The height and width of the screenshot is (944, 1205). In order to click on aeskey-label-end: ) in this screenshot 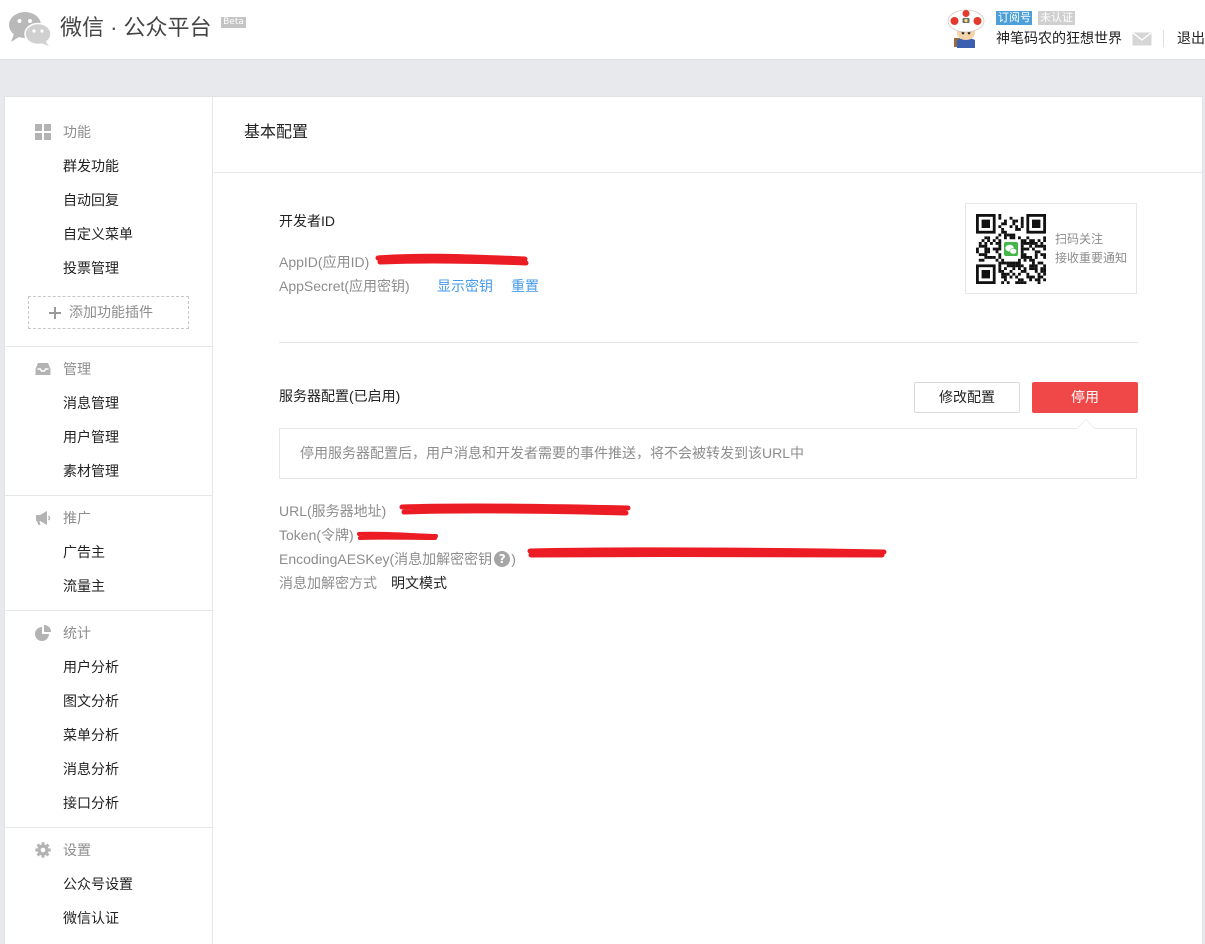, I will do `click(513, 559)`.